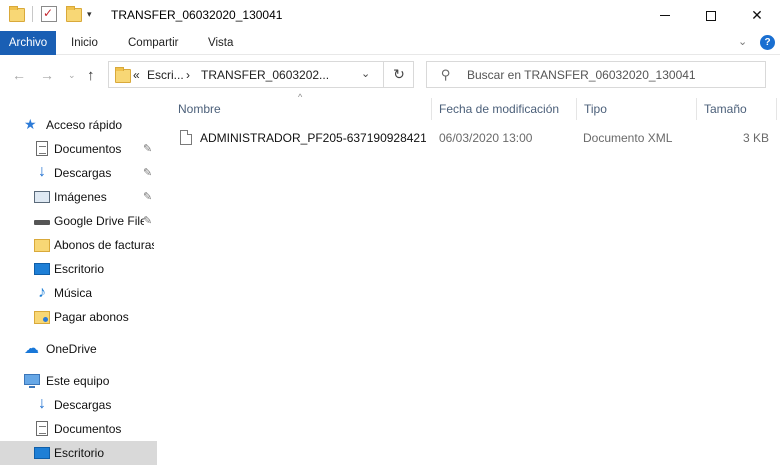 The width and height of the screenshot is (780, 469). I want to click on sidebar-item-pc-descargas: ↓ Descargas, so click(78, 405).